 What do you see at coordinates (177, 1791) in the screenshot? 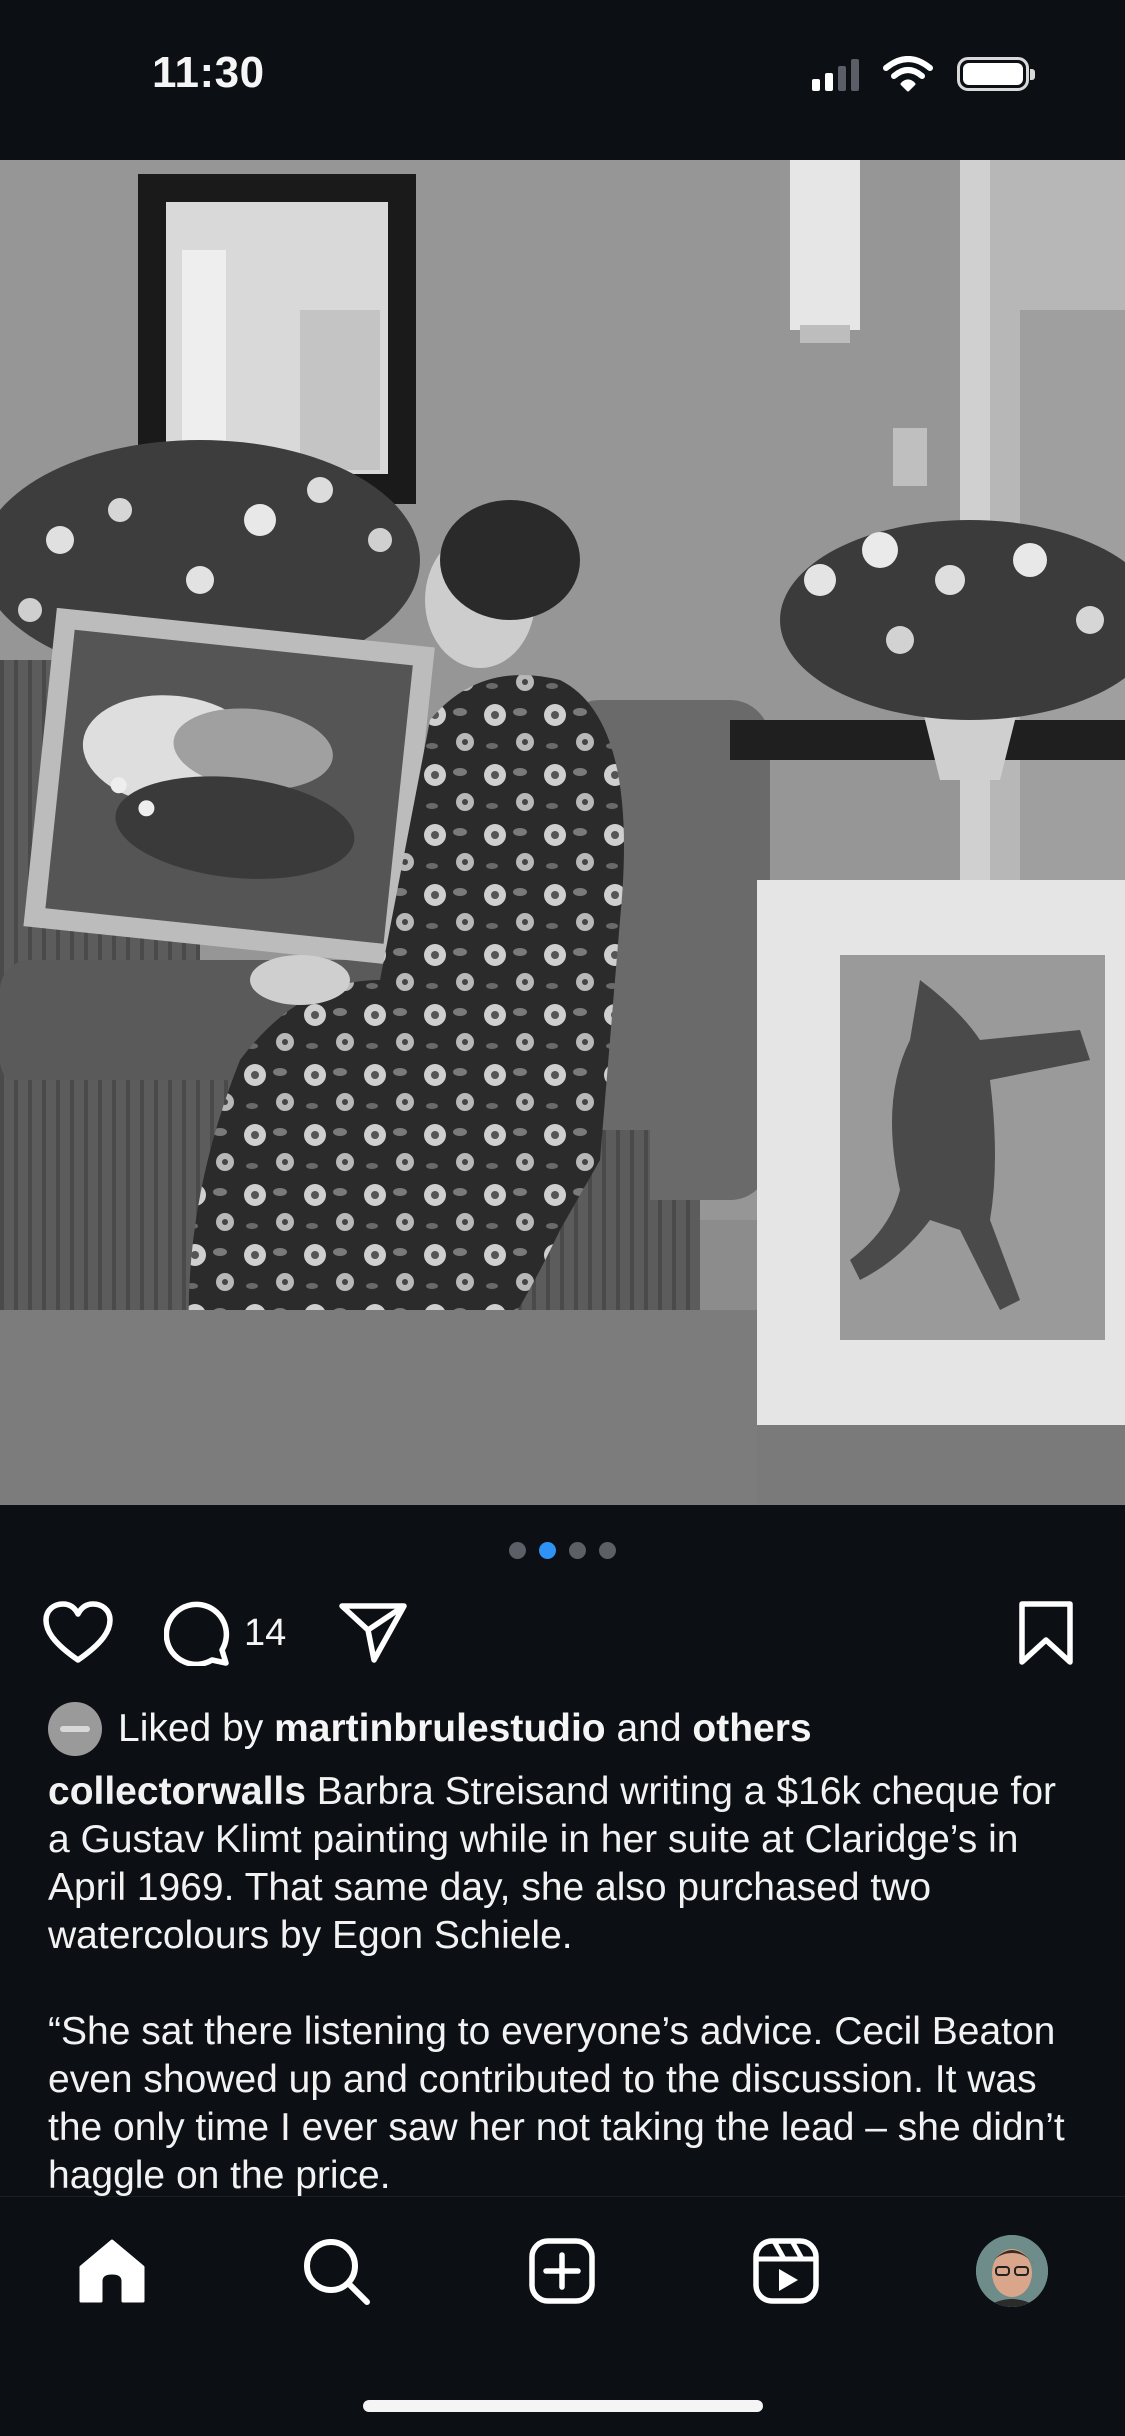
I see `caption-username: collectorwalls` at bounding box center [177, 1791].